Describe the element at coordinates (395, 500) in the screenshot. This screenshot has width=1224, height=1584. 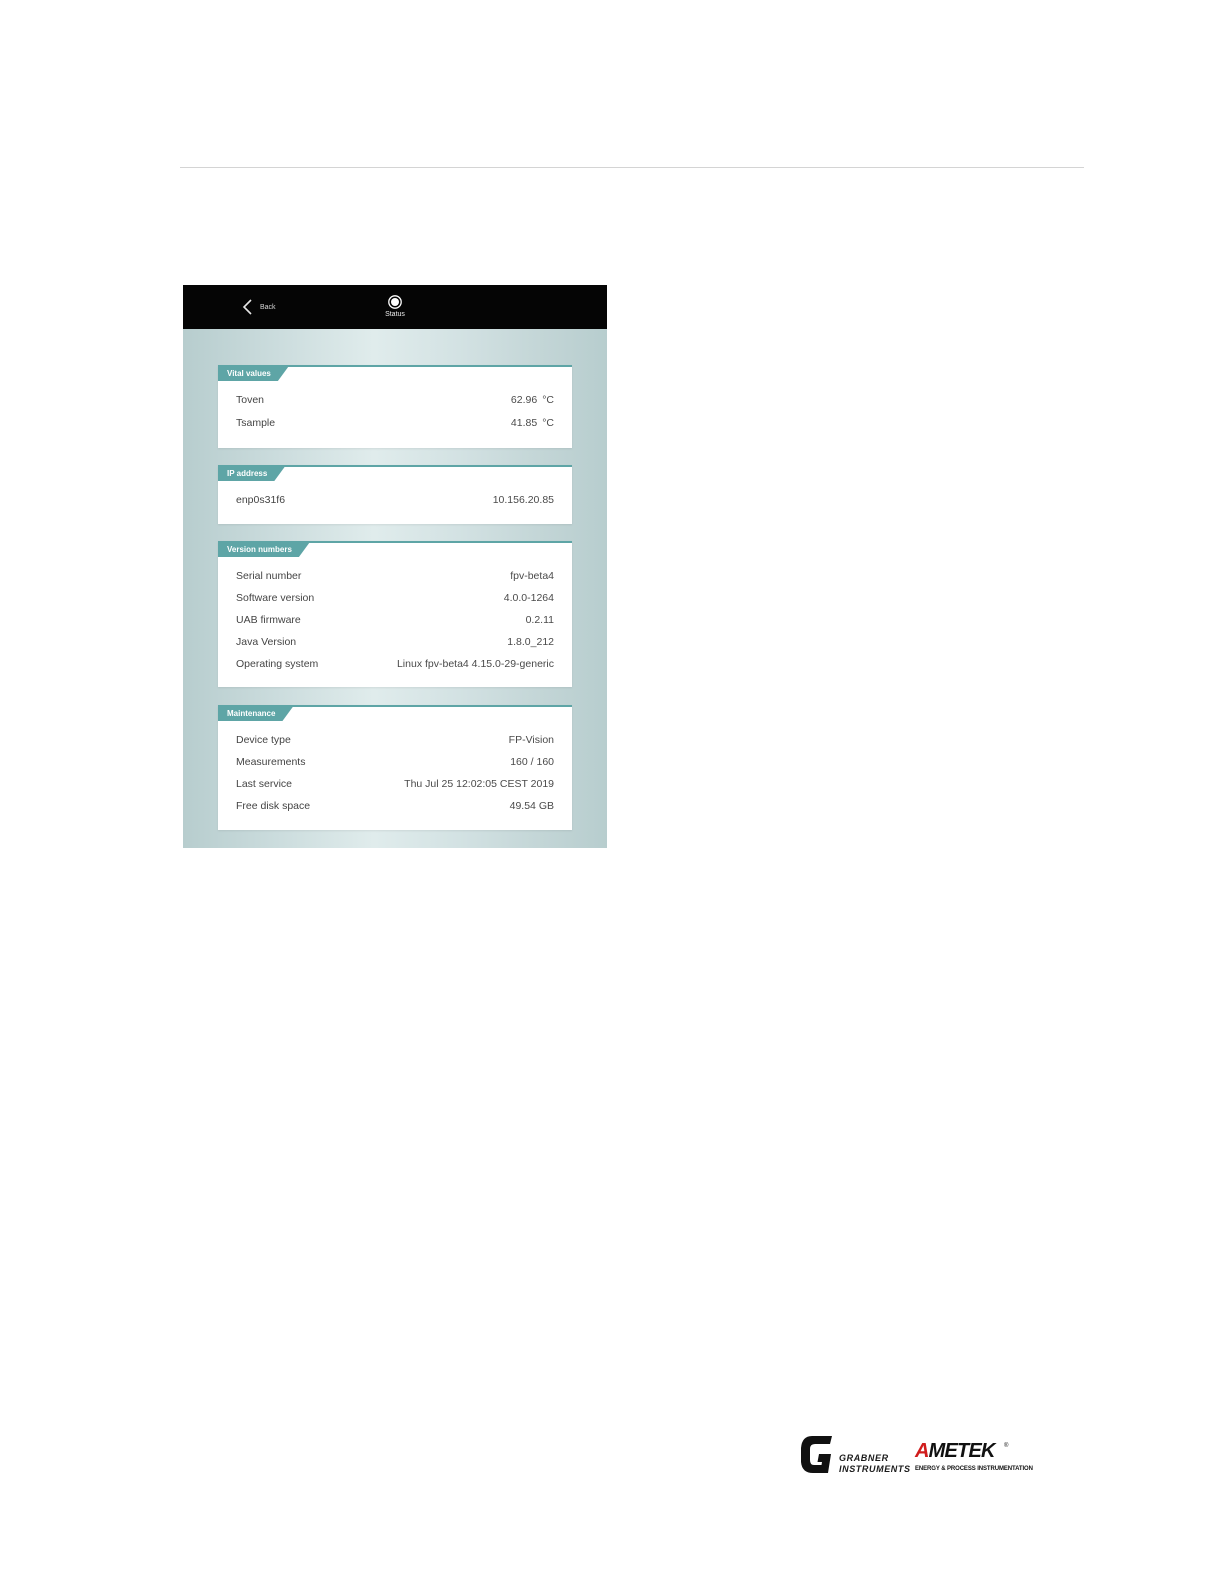
I see `info-row: enp0s31f6 10.156.20.85` at that location.